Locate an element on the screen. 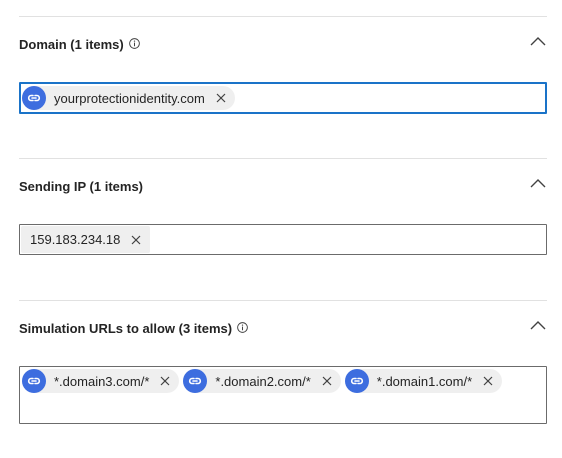 This screenshot has height=458, width=562. chip-label: *.domain3.com/* is located at coordinates (102, 381).